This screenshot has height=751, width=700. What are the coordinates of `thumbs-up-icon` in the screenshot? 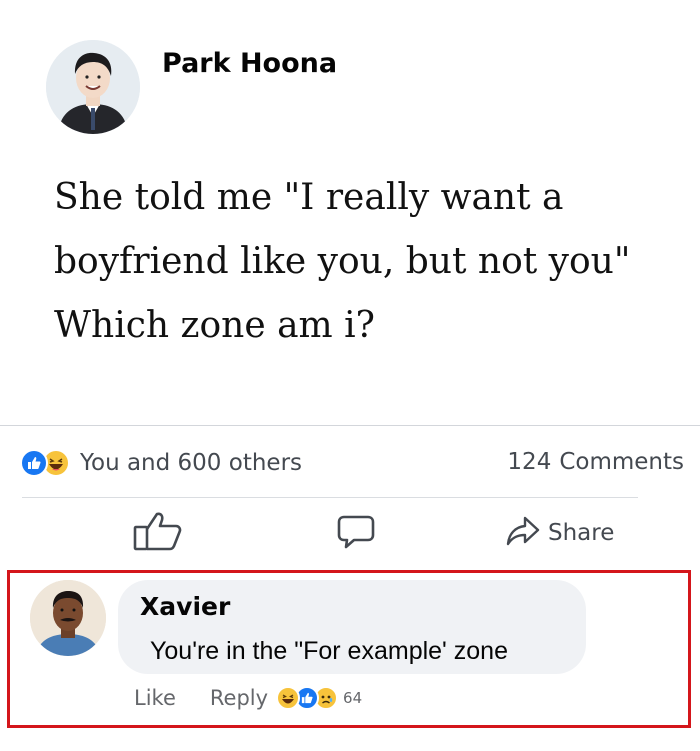 It's located at (158, 533).